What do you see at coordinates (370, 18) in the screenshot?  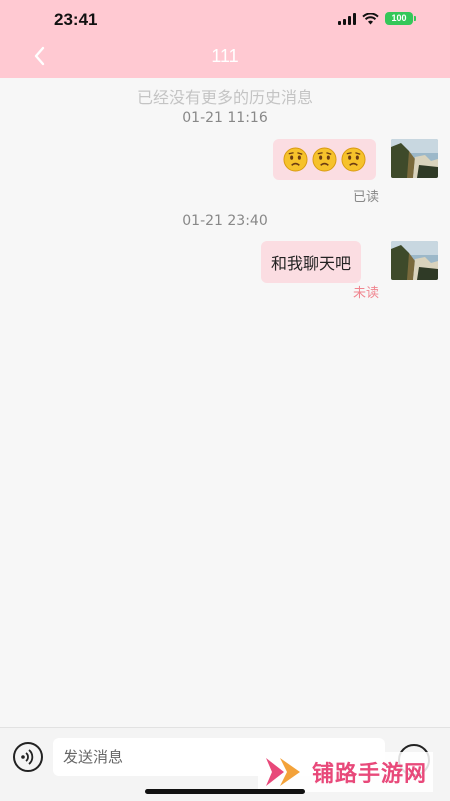 I see `wifi-icon` at bounding box center [370, 18].